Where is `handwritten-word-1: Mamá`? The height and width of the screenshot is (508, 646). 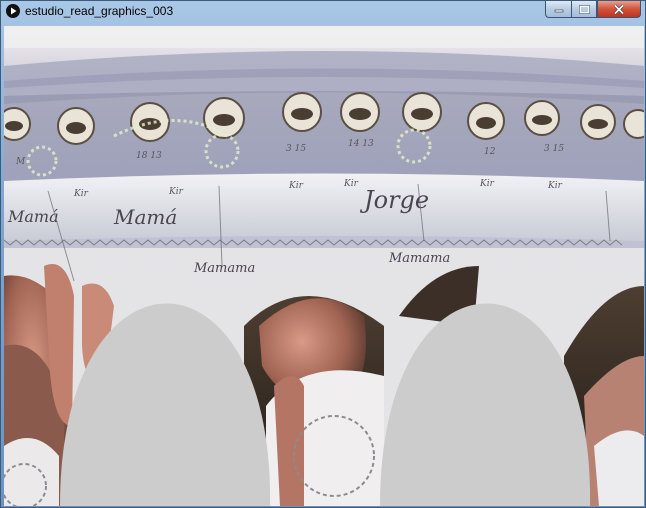 handwritten-word-1: Mamá is located at coordinates (145, 217).